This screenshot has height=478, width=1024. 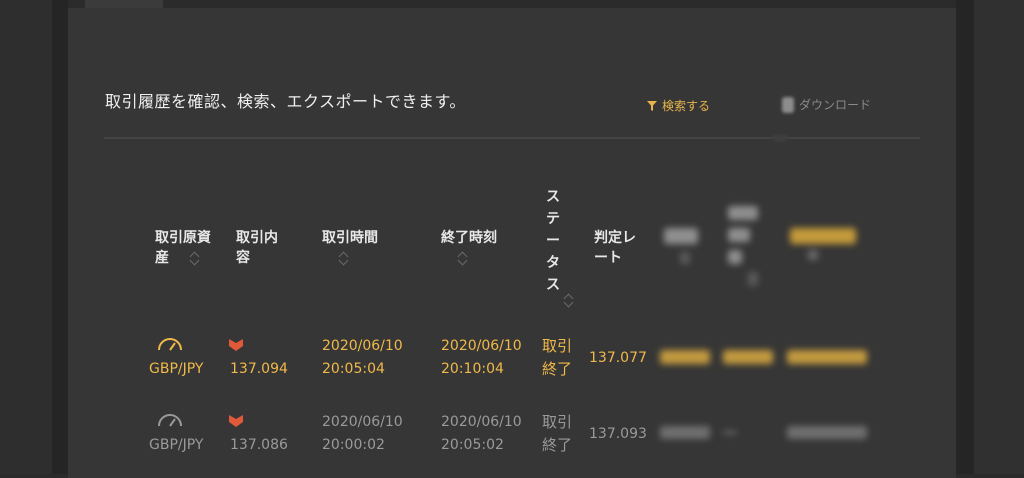 I want to click on row2-trade-date: 2020/06/10, so click(x=362, y=422).